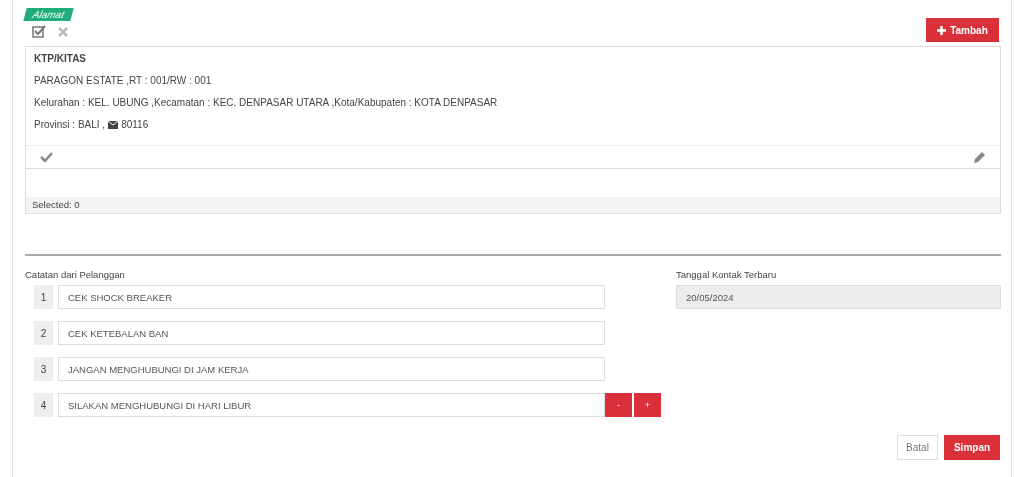  Describe the element at coordinates (48, 14) in the screenshot. I see `section-tag: Alamat` at that location.